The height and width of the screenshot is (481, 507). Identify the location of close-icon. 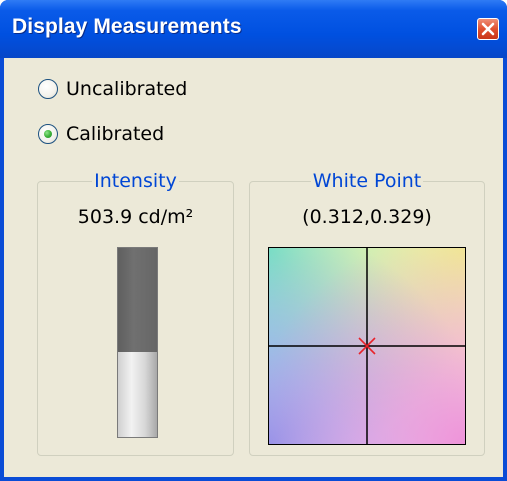
(488, 29).